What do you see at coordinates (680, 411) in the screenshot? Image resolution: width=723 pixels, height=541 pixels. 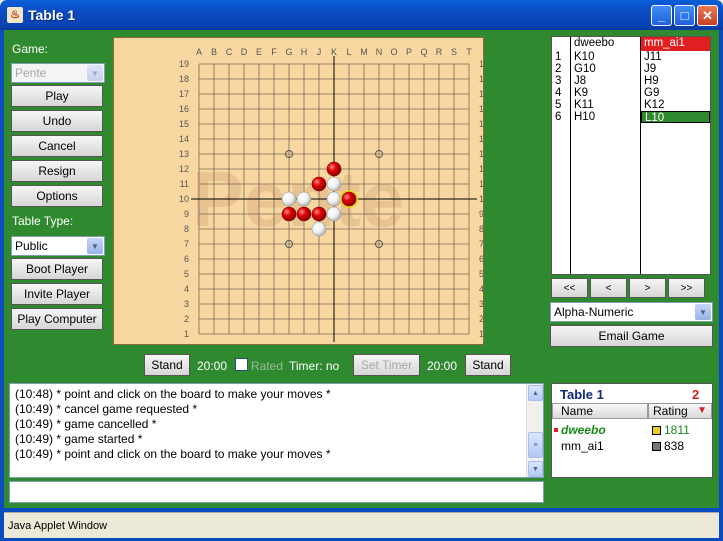 I see `rating-column-header: Rating ▼` at bounding box center [680, 411].